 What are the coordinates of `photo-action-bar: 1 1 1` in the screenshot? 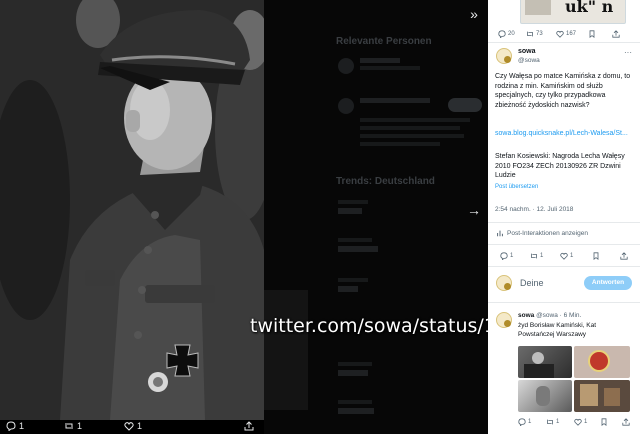 It's located at (244, 427).